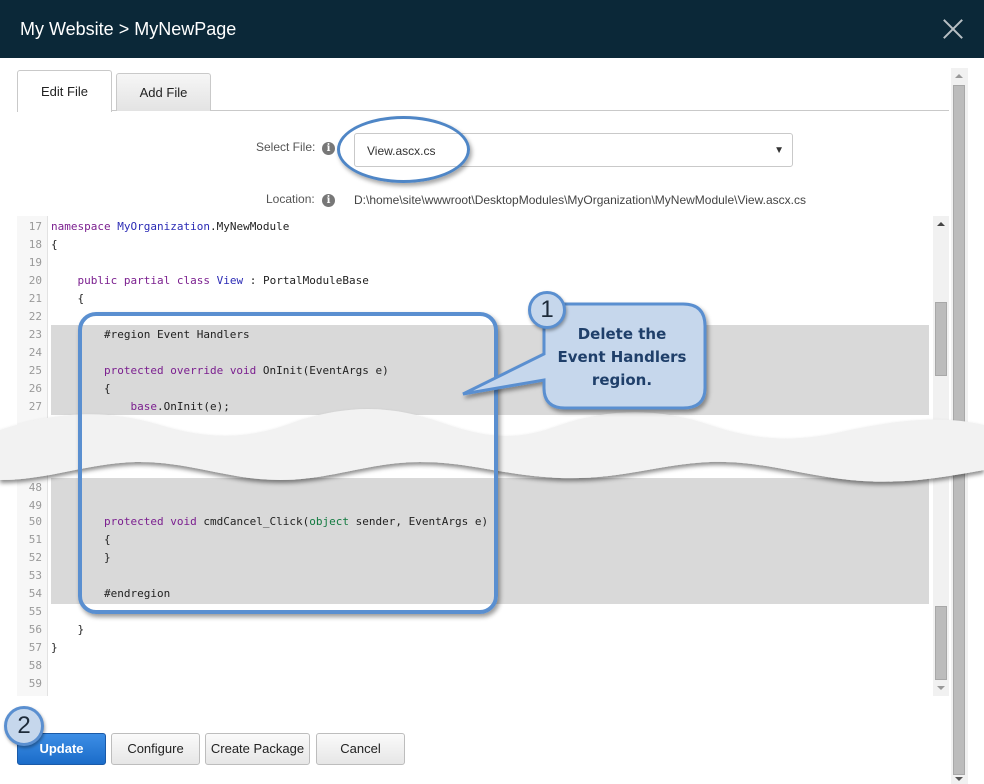 This screenshot has width=984, height=784. What do you see at coordinates (163, 92) in the screenshot?
I see `tab-add-file: Add File` at bounding box center [163, 92].